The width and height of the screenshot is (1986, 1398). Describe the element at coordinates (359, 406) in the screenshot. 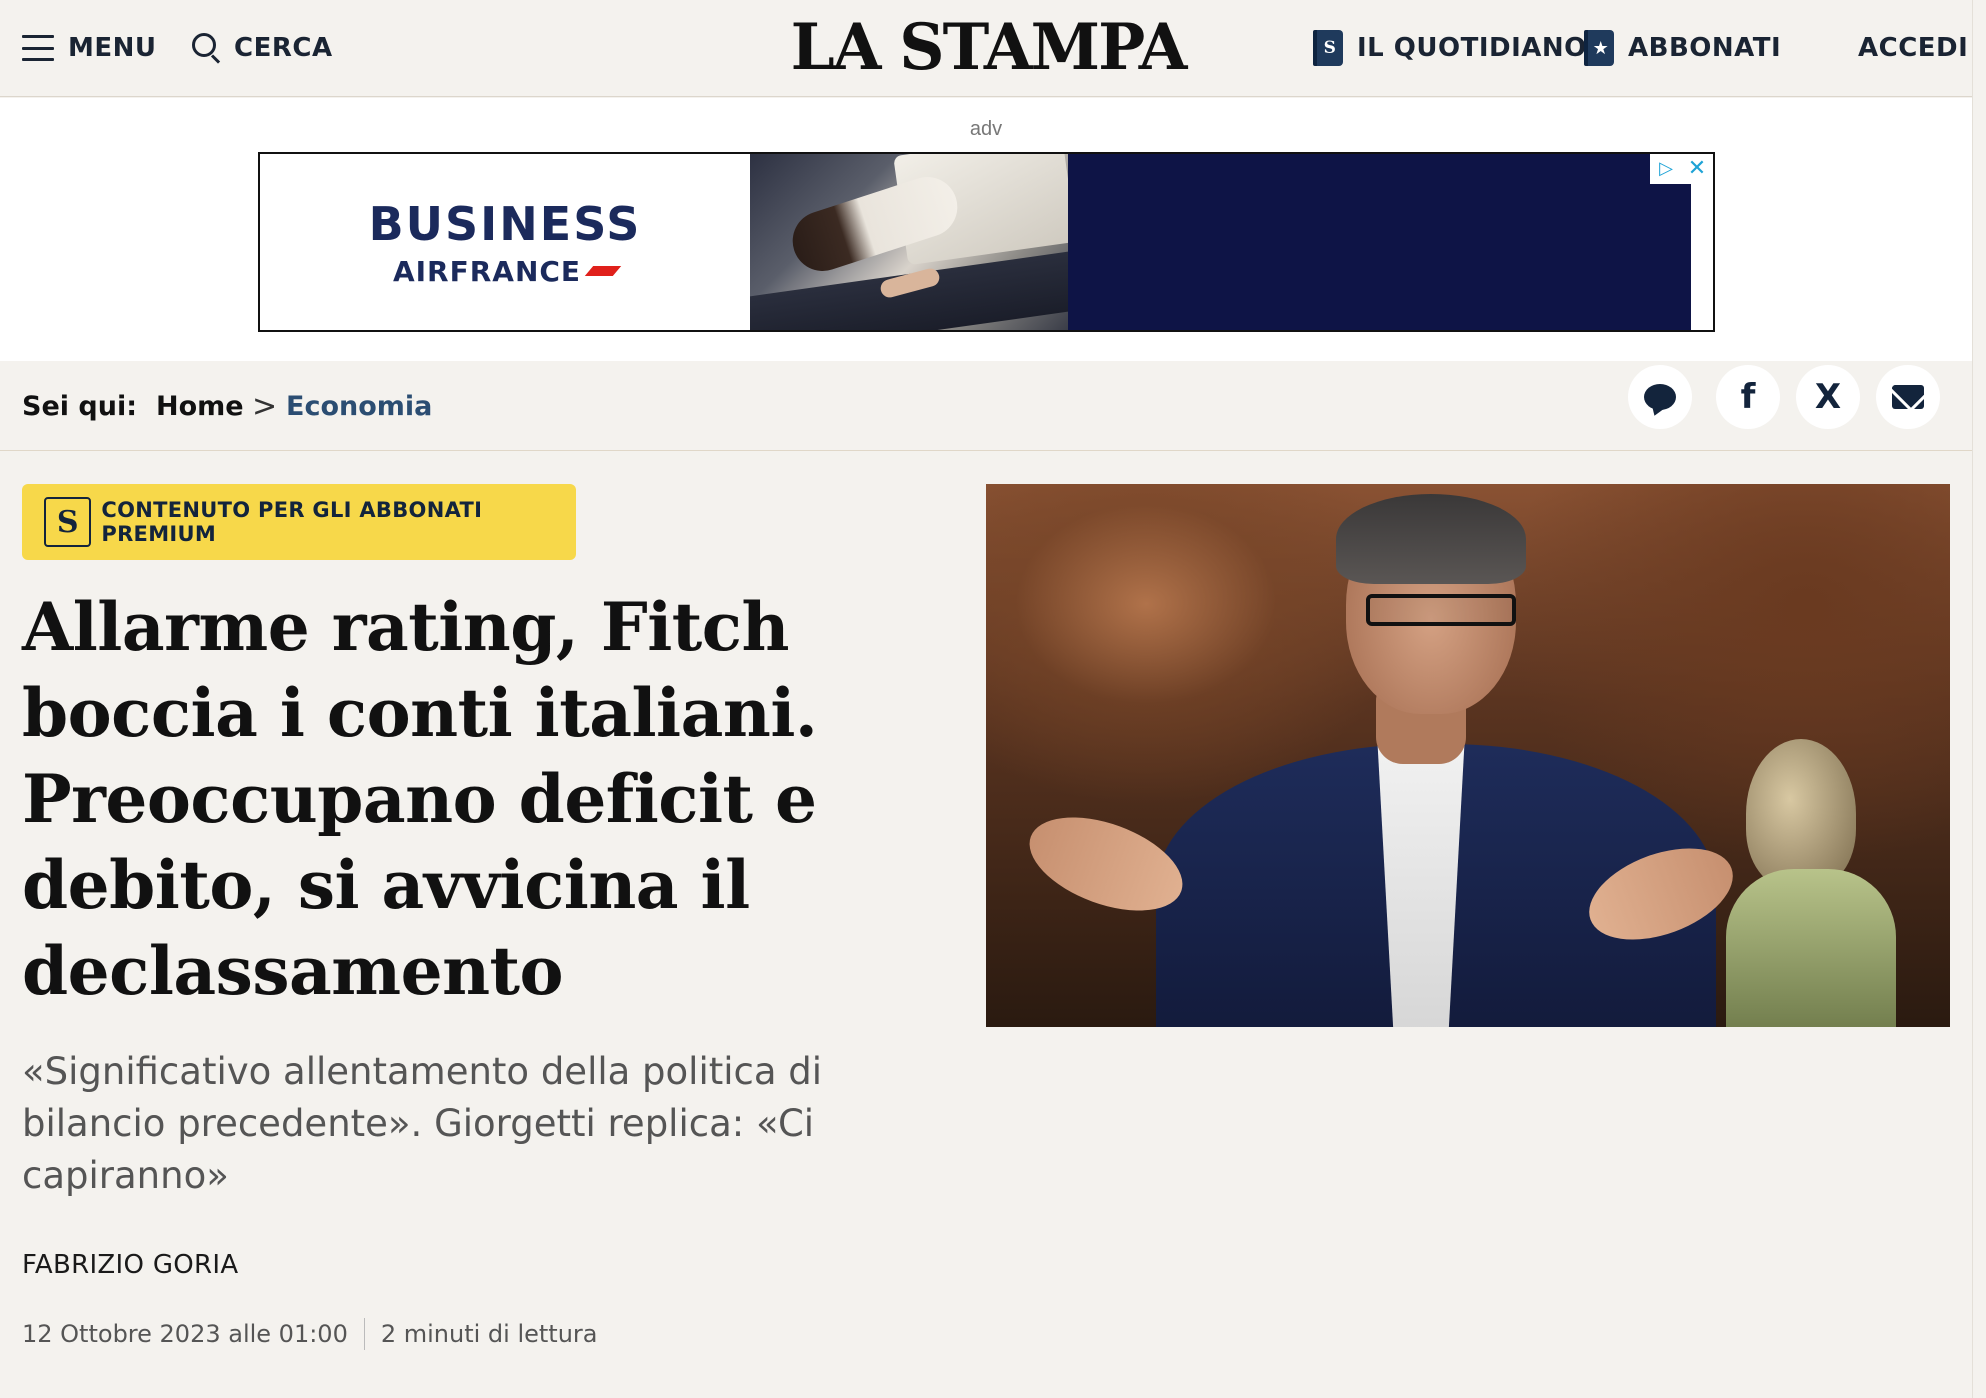

I see `breadcrumb-section-link: Economia` at that location.